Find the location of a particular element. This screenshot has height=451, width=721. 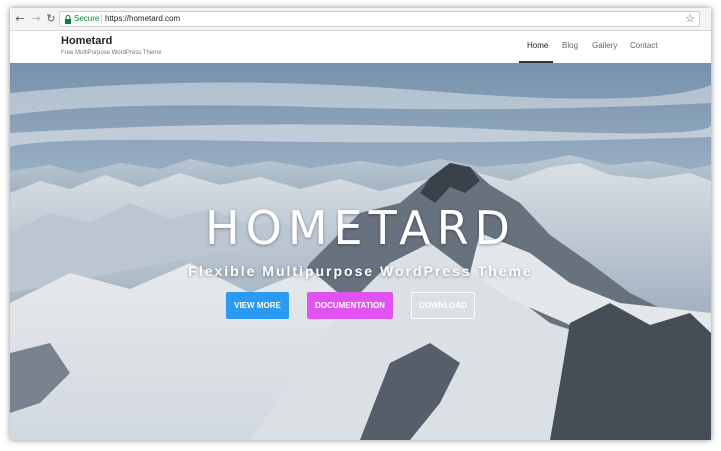

star-icon: ☆ is located at coordinates (690, 18).